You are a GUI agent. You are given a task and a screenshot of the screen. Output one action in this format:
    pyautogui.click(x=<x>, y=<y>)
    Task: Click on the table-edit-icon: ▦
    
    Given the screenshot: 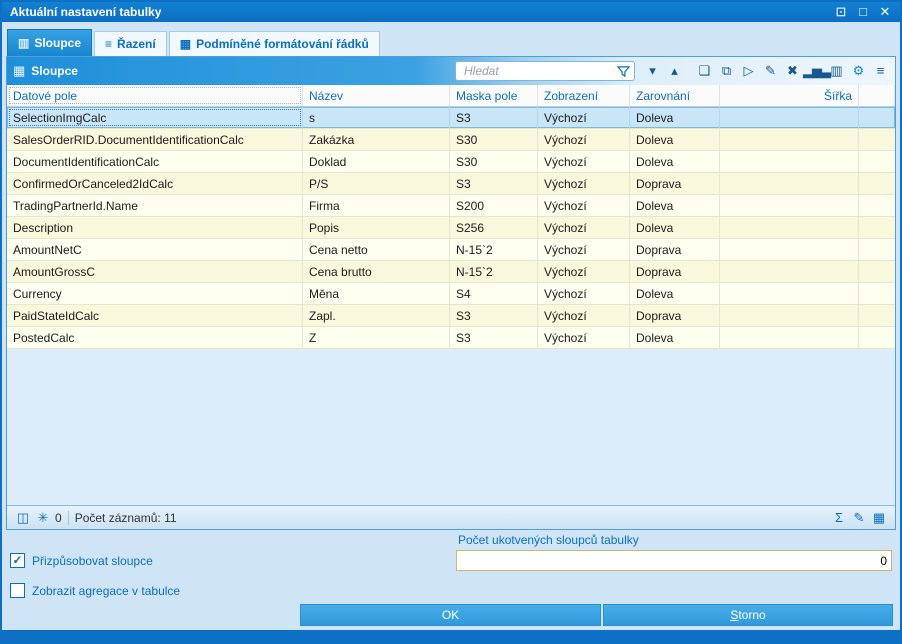 What is the action you would take?
    pyautogui.click(x=879, y=518)
    